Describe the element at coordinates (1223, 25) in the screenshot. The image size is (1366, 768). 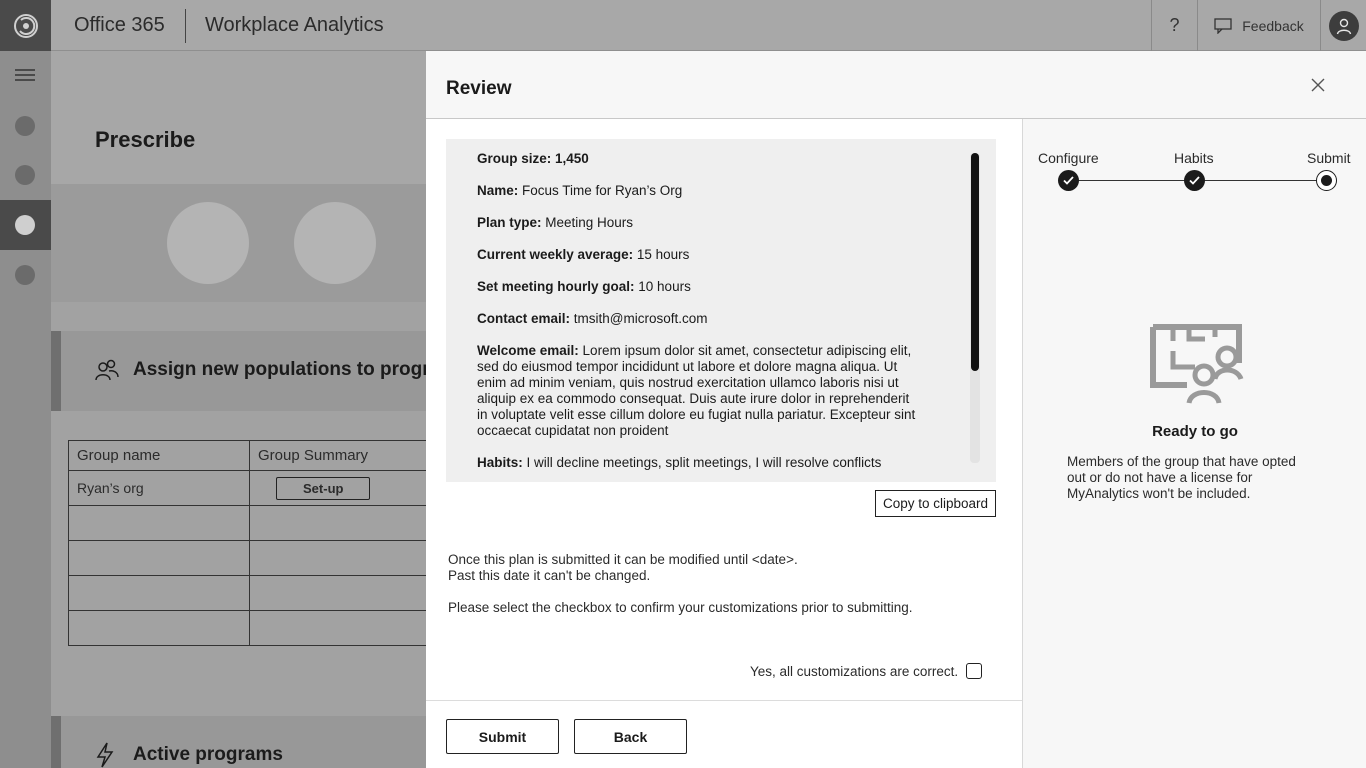
I see `feedback-icon` at that location.